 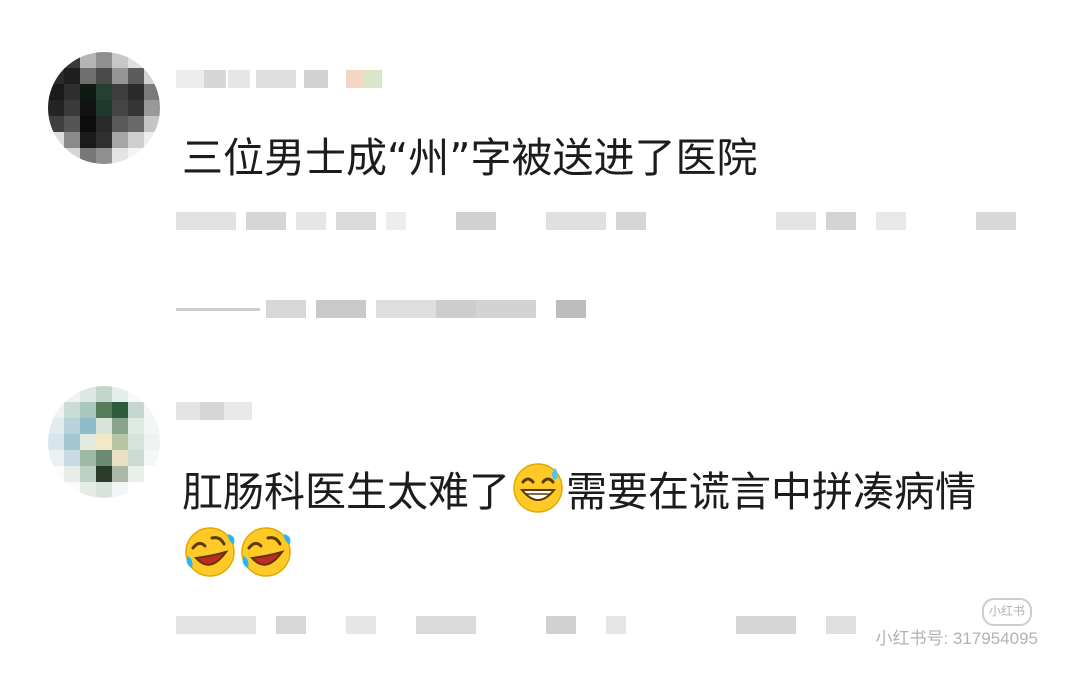 What do you see at coordinates (346, 492) in the screenshot?
I see `comment-2-body-start: 肛肠科医生太难了` at bounding box center [346, 492].